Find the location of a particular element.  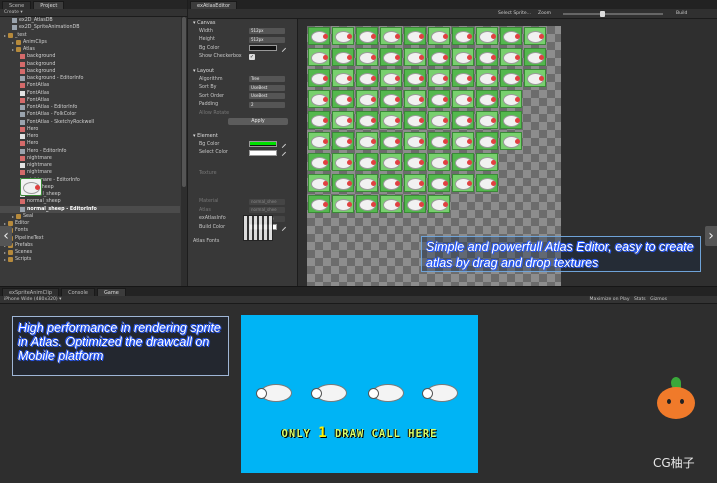

gizmos-toggle: Gizmos is located at coordinates (658, 299).